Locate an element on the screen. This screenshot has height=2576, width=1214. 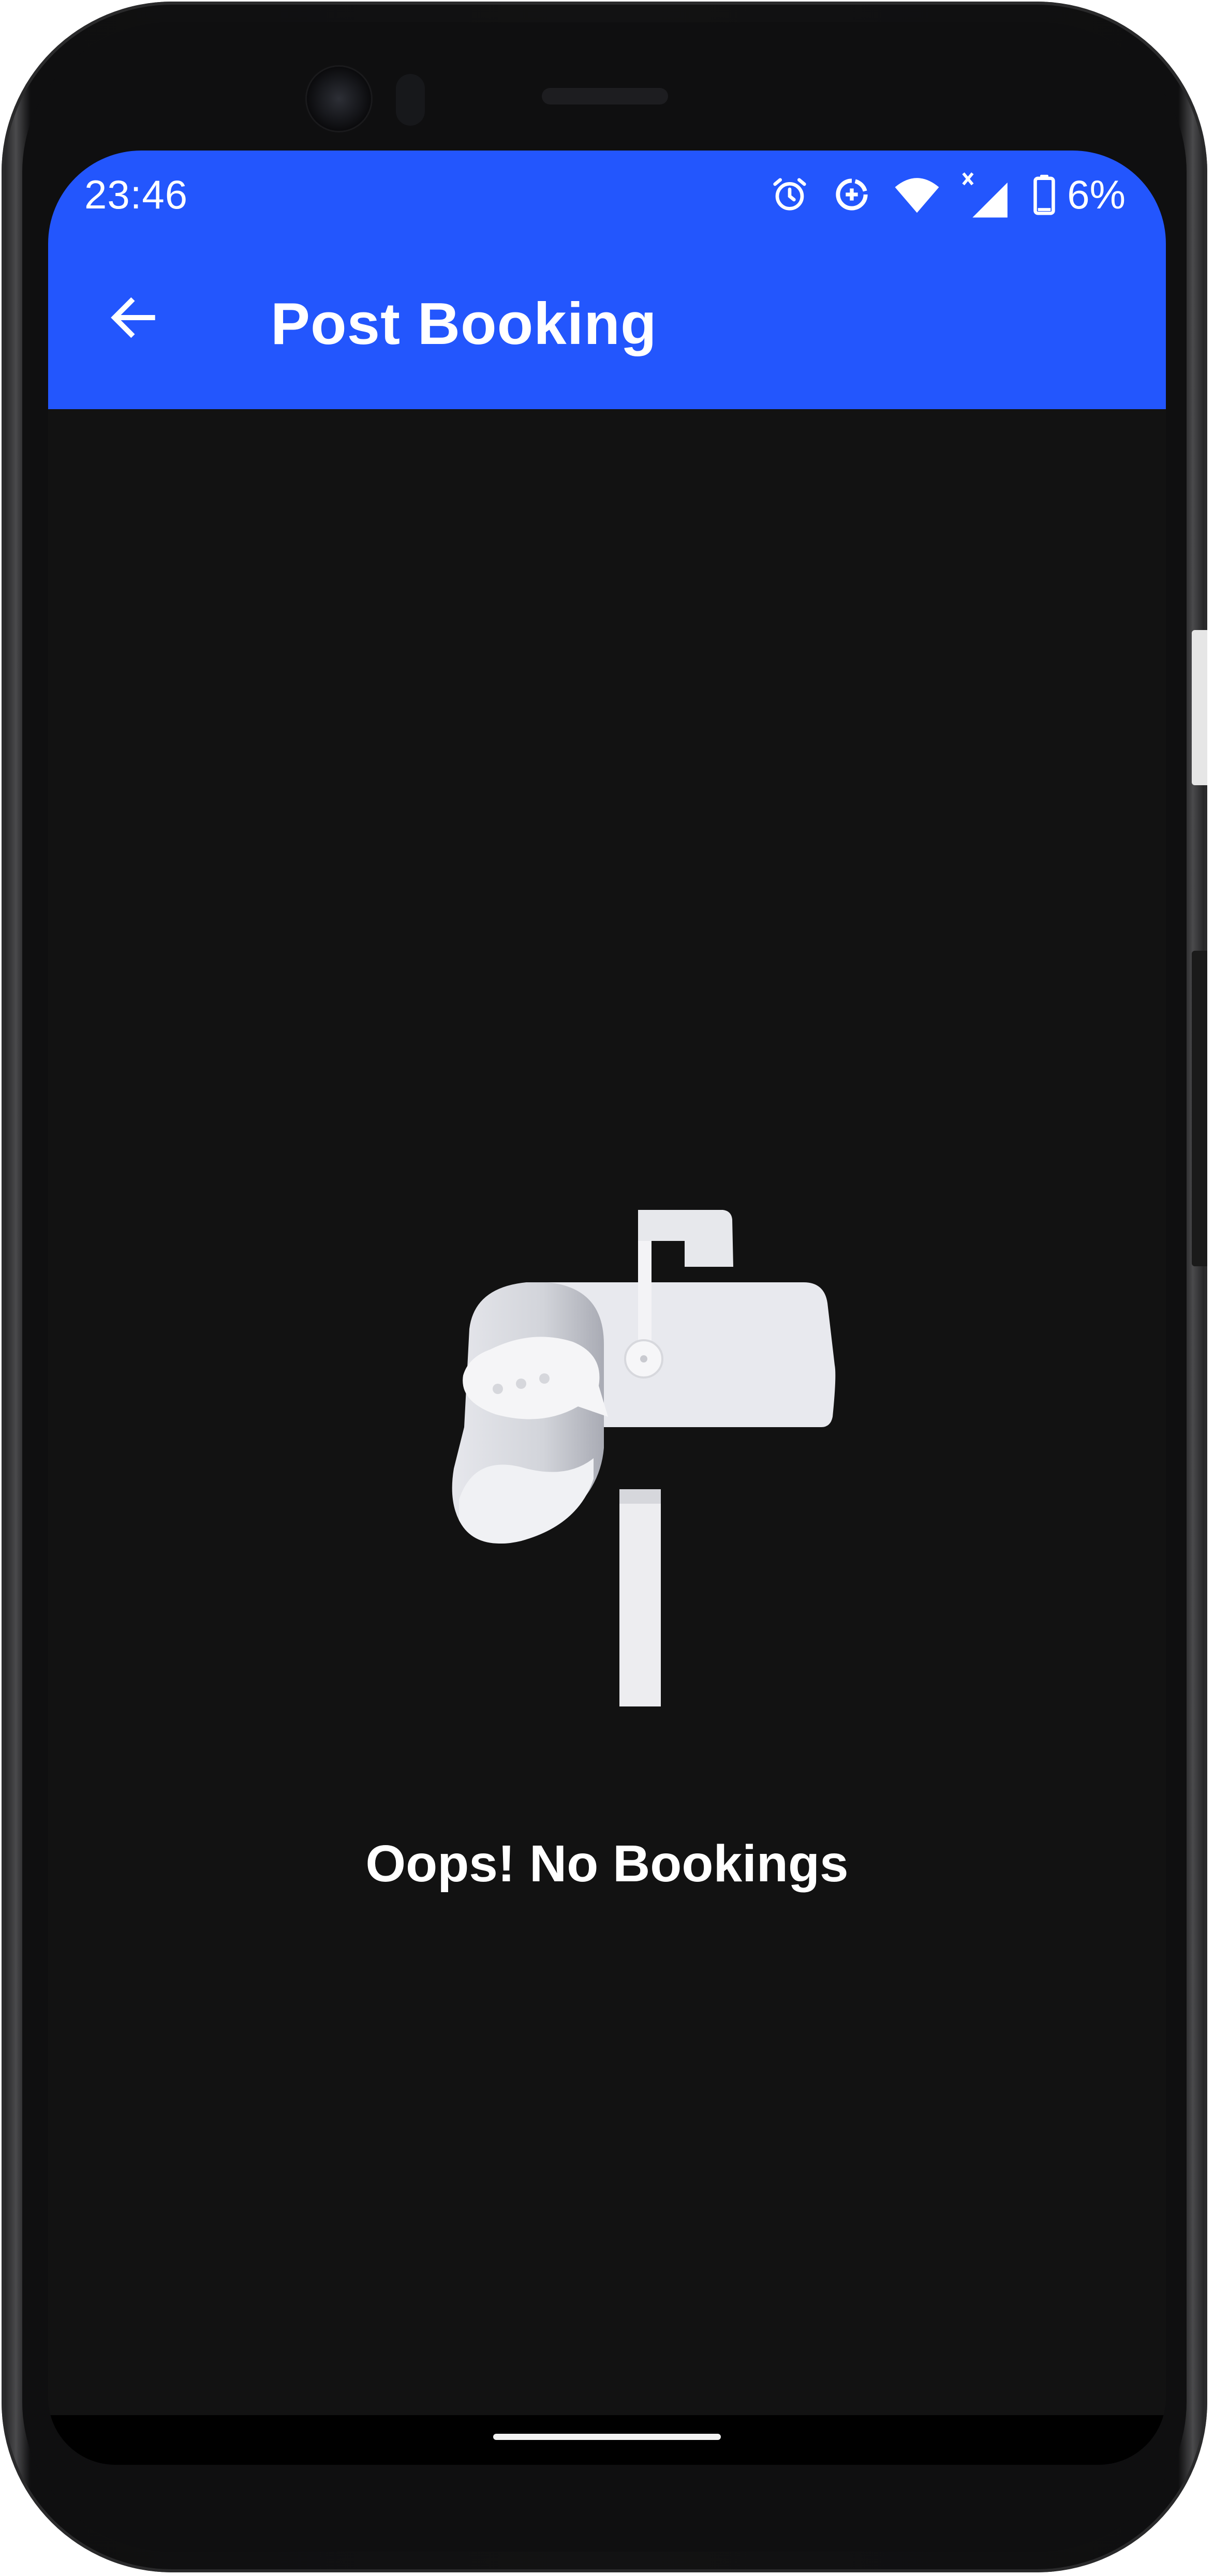
battery-icon is located at coordinates (1044, 194).